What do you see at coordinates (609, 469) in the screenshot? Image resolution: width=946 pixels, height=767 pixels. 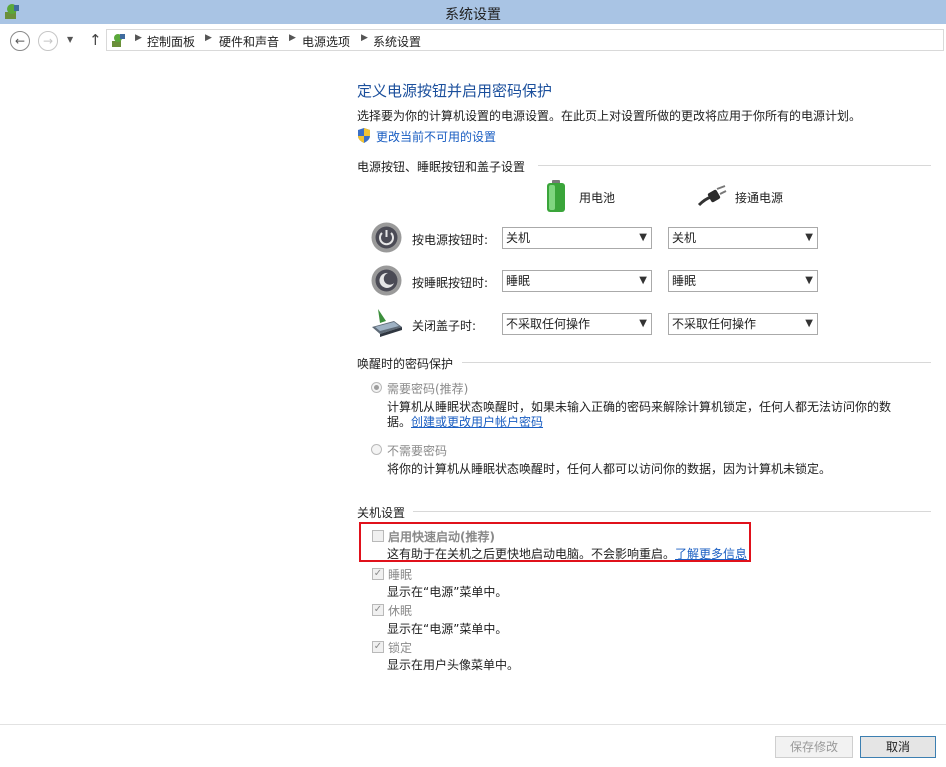 I see `no-password-description: 将你的计算机从睡眠状态唤醒时，任何人都可以访问你的数据，因为计算机未锁定。` at bounding box center [609, 469].